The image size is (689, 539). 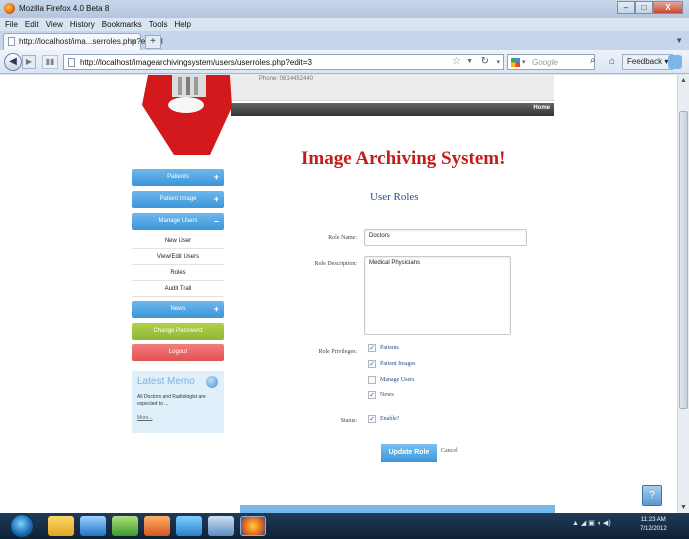 I want to click on firefox-taskbar-icon, so click(x=253, y=526).